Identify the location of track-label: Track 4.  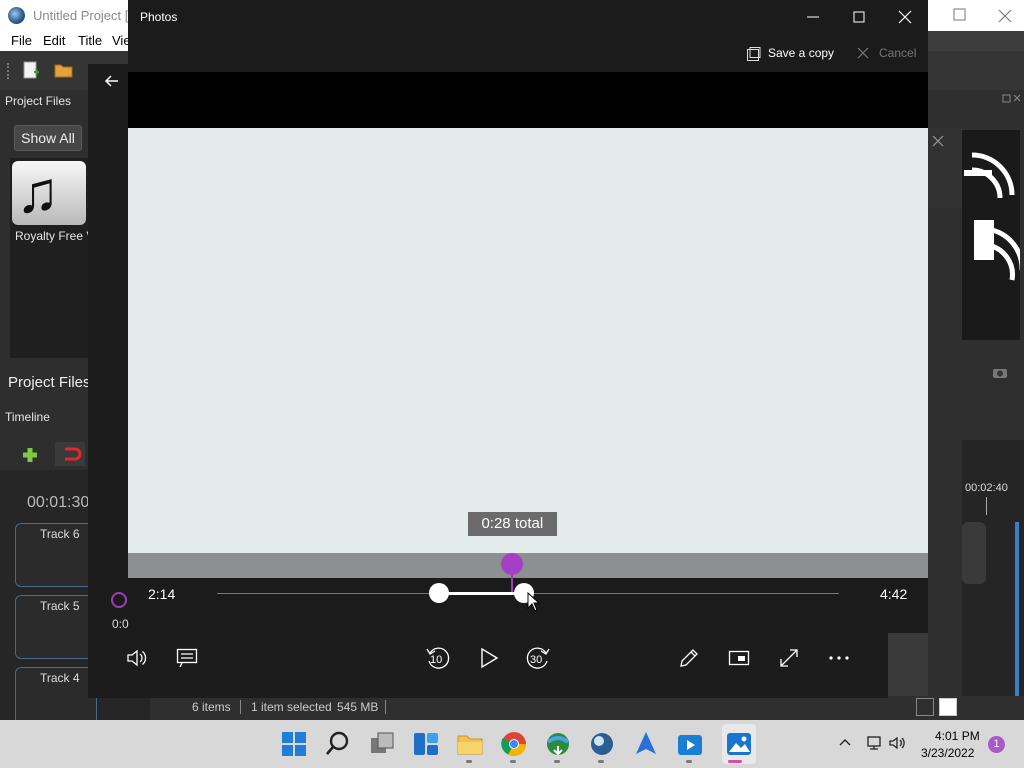
(60, 678).